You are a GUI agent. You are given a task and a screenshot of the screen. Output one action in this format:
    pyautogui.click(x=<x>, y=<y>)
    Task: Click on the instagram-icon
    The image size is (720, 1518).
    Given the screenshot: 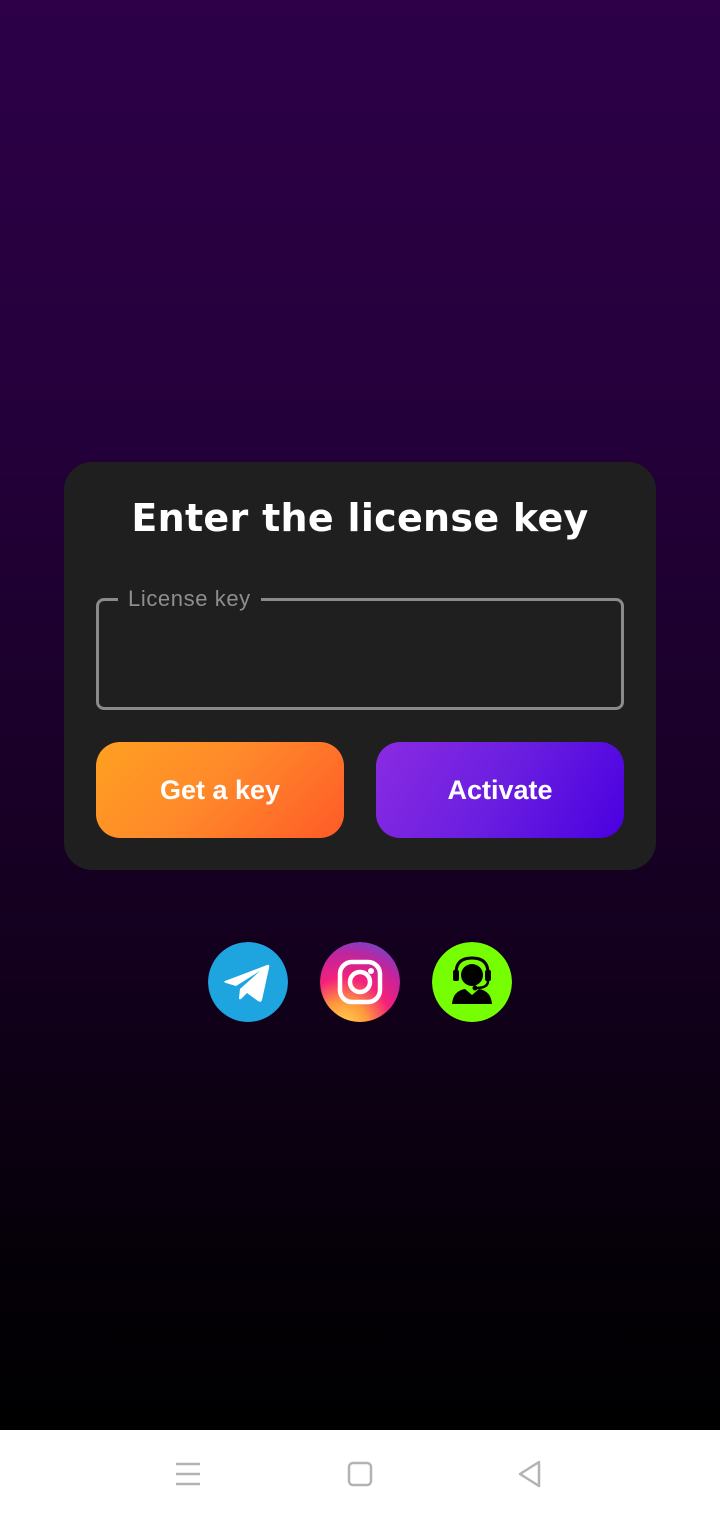 What is the action you would take?
    pyautogui.click(x=360, y=982)
    